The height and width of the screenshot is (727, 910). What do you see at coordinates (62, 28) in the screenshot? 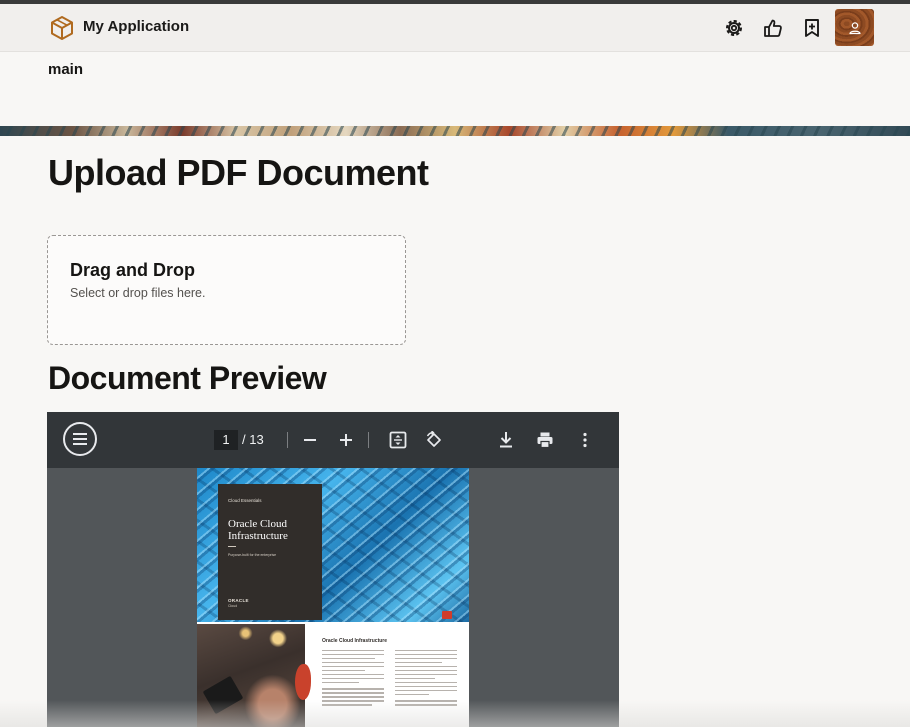
I see `cube-logo-icon` at bounding box center [62, 28].